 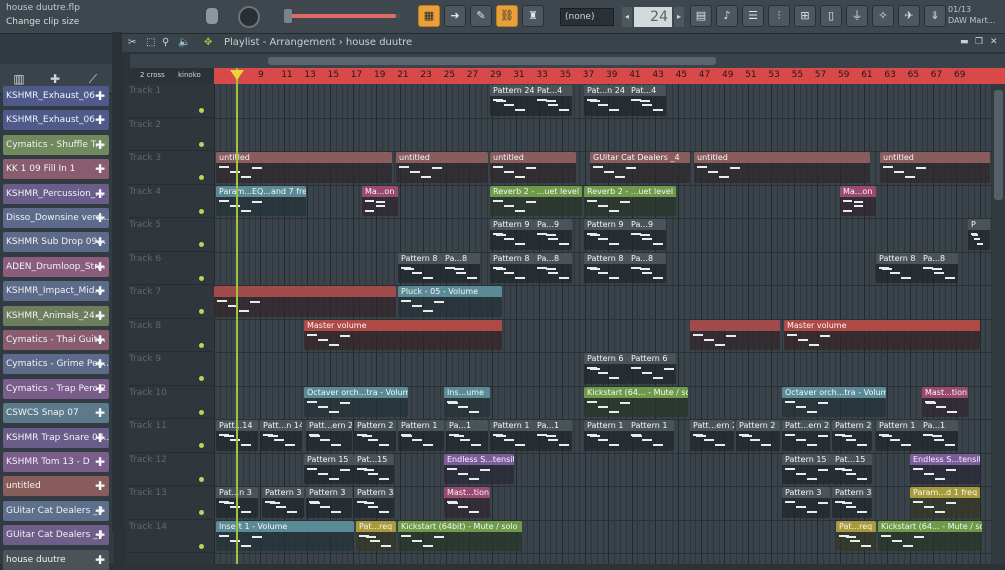 What do you see at coordinates (288, 16) in the screenshot?
I see `master-volume-handle` at bounding box center [288, 16].